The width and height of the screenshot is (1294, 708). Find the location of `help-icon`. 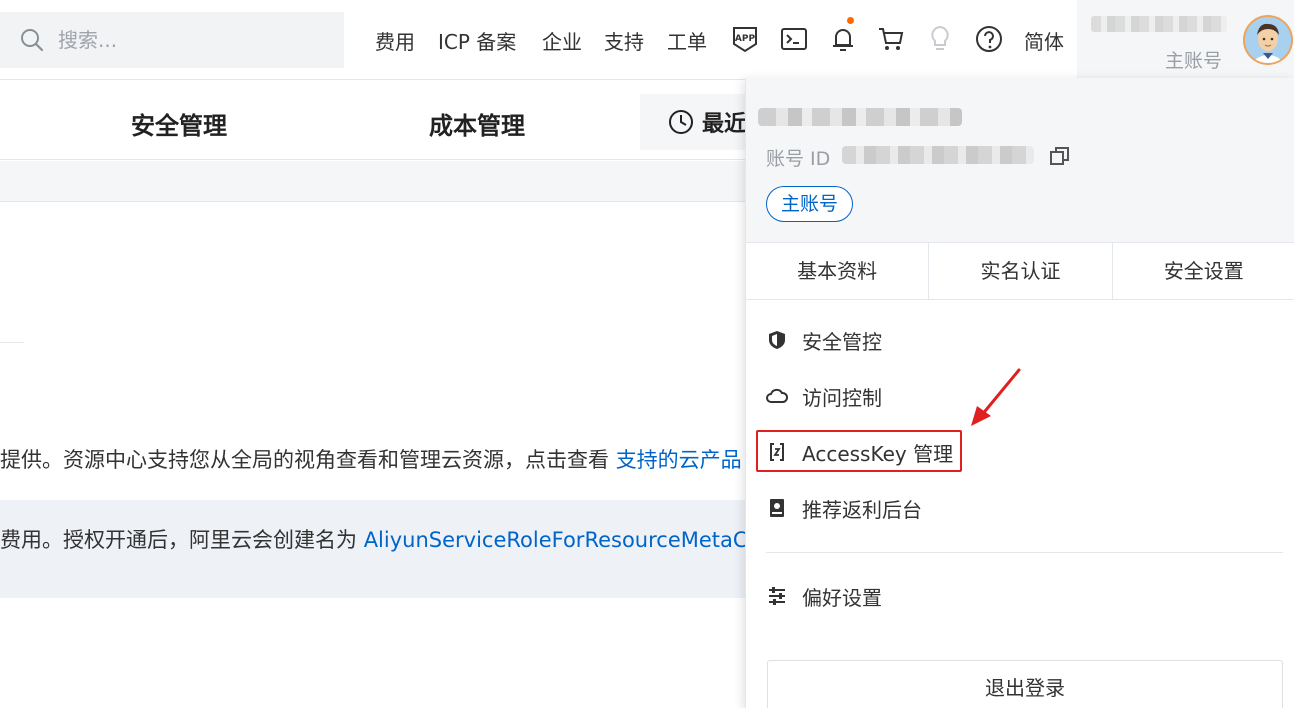

help-icon is located at coordinates (989, 39).